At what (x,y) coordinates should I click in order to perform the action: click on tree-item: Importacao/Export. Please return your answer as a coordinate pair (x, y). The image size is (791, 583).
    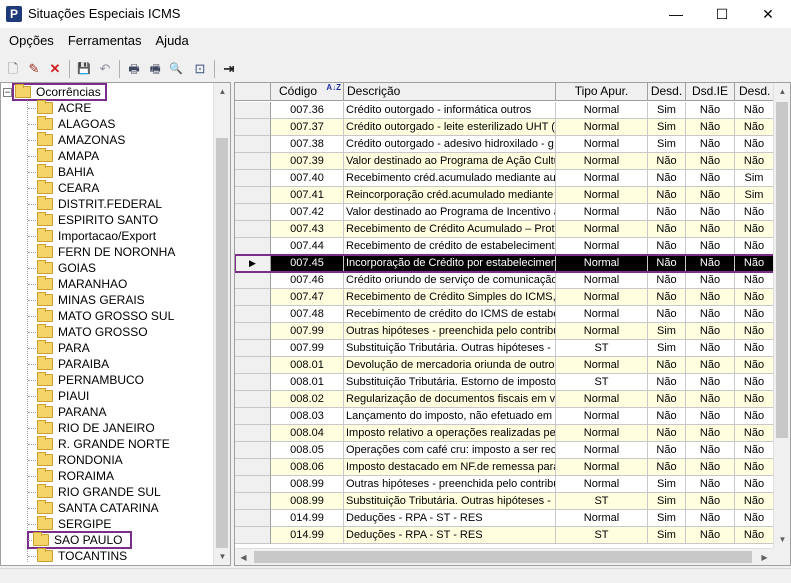
    Looking at the image, I should click on (107, 236).